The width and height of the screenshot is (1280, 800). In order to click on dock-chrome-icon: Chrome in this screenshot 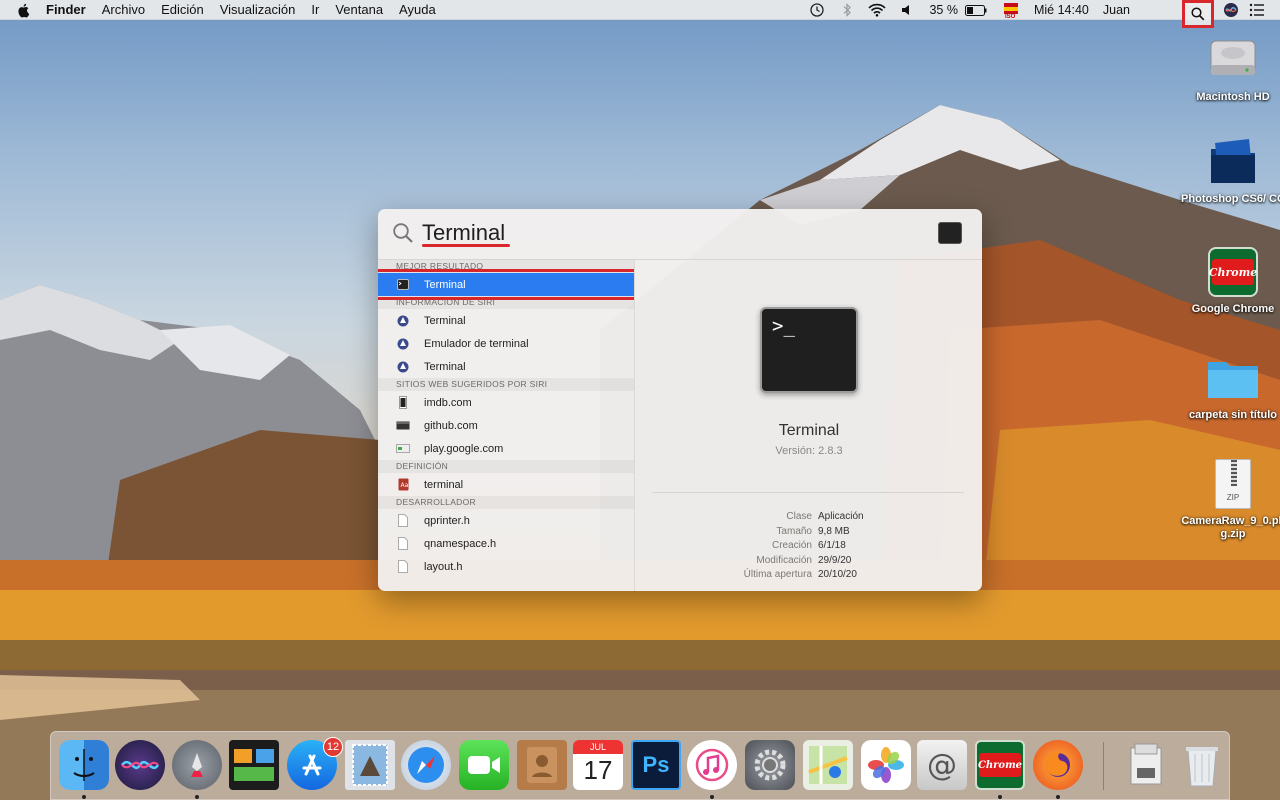, I will do `click(1000, 765)`.